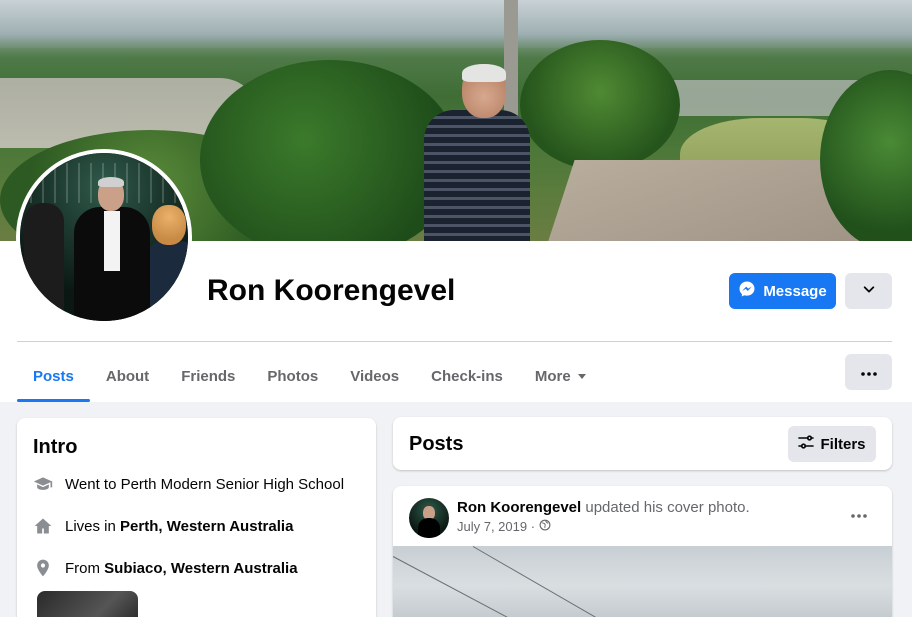 The image size is (912, 617). What do you see at coordinates (292, 376) in the screenshot?
I see `tab-photos: Photos` at bounding box center [292, 376].